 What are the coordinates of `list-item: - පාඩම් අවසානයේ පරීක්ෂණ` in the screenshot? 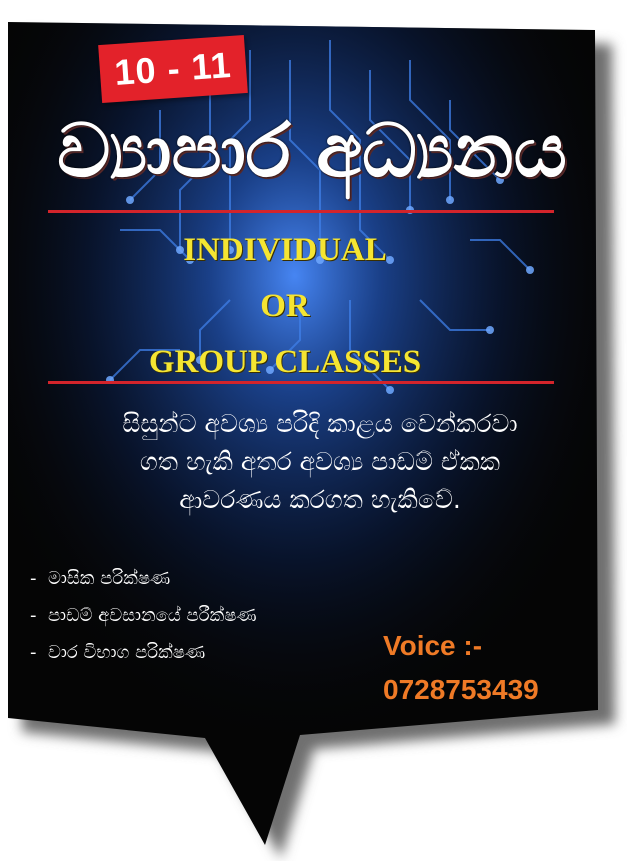 It's located at (210, 615).